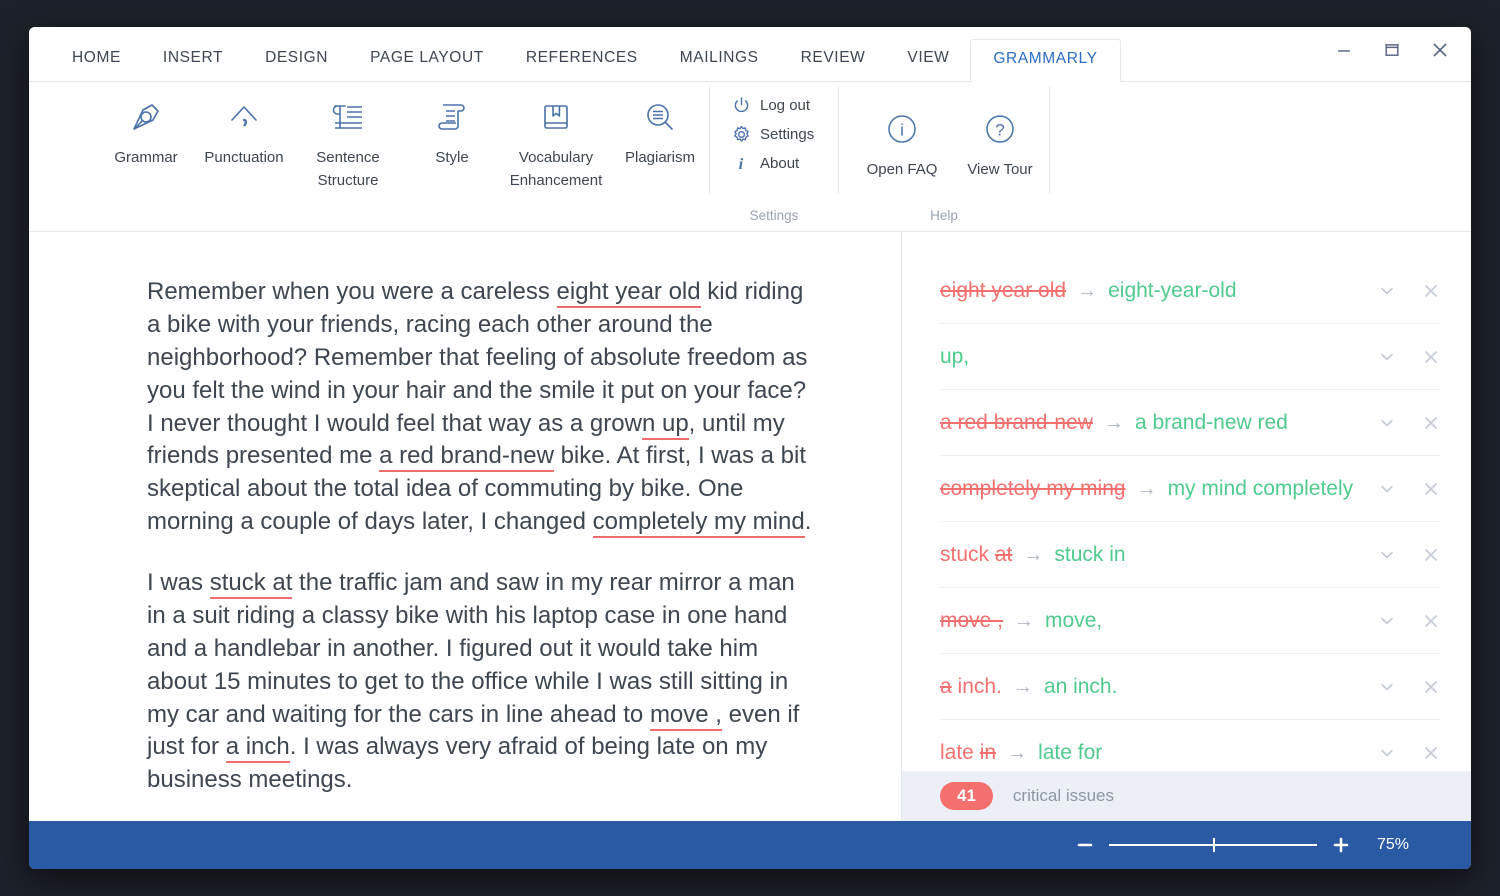  Describe the element at coordinates (944, 215) in the screenshot. I see `help-group-caption: Help` at that location.